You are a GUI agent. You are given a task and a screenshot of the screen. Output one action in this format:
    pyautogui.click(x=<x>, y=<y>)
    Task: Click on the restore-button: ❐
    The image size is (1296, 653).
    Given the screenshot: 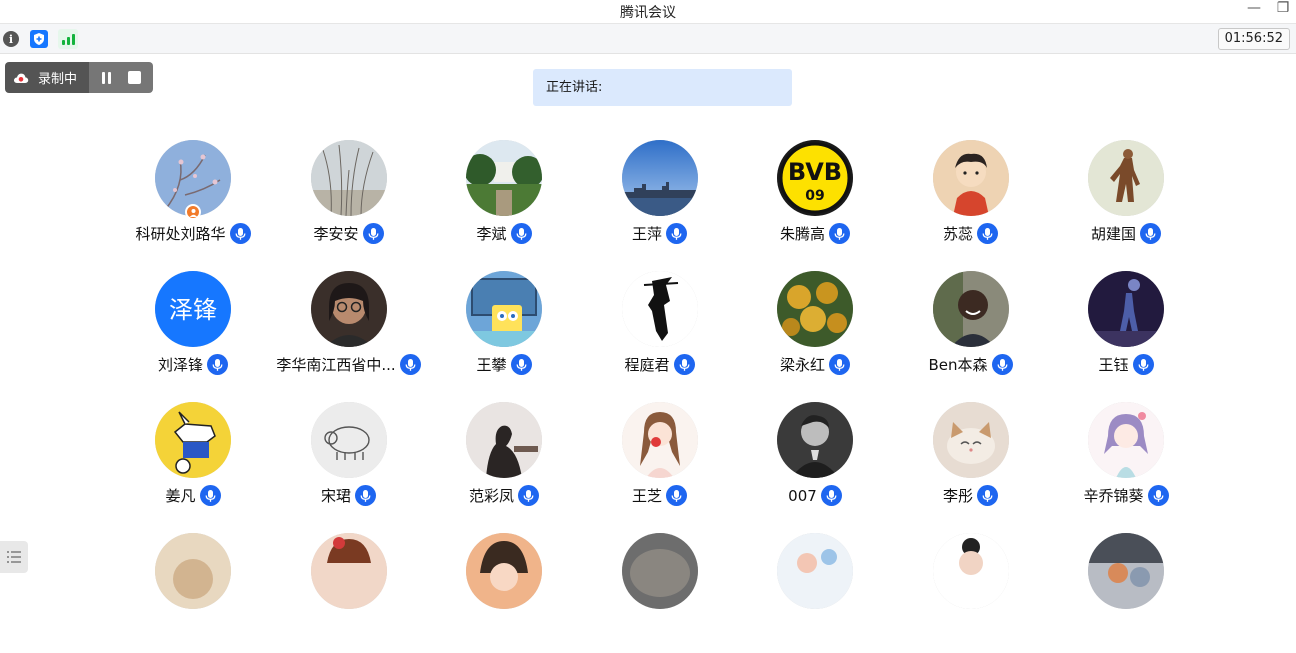 What is the action you would take?
    pyautogui.click(x=1283, y=8)
    